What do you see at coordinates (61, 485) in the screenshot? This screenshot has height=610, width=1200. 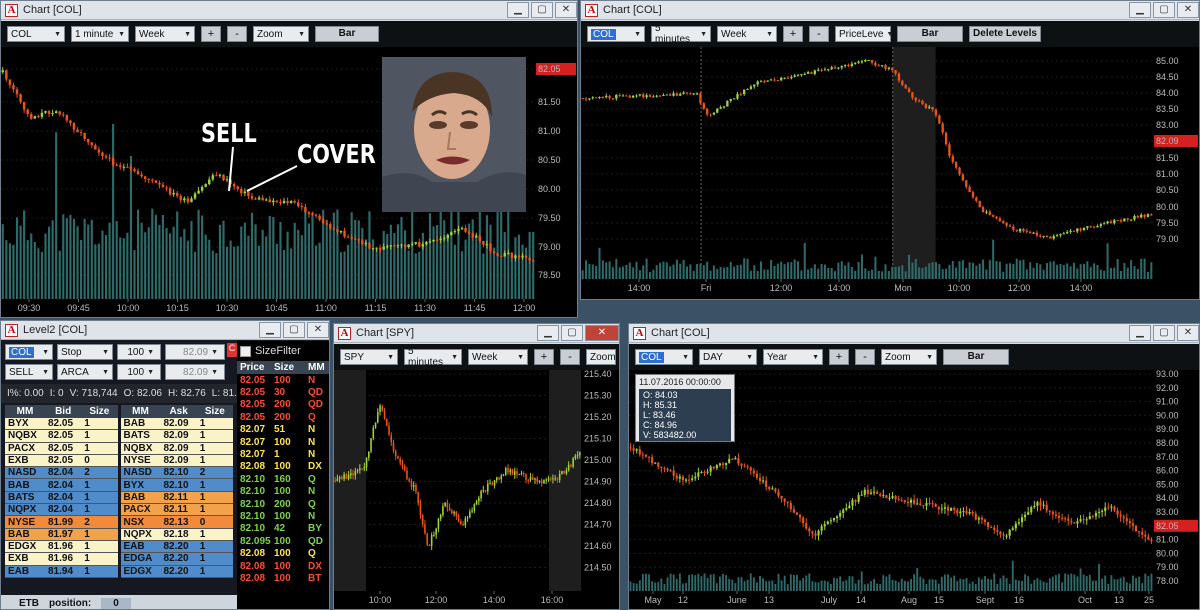 I see `bid-row: BAB 82.04 1` at bounding box center [61, 485].